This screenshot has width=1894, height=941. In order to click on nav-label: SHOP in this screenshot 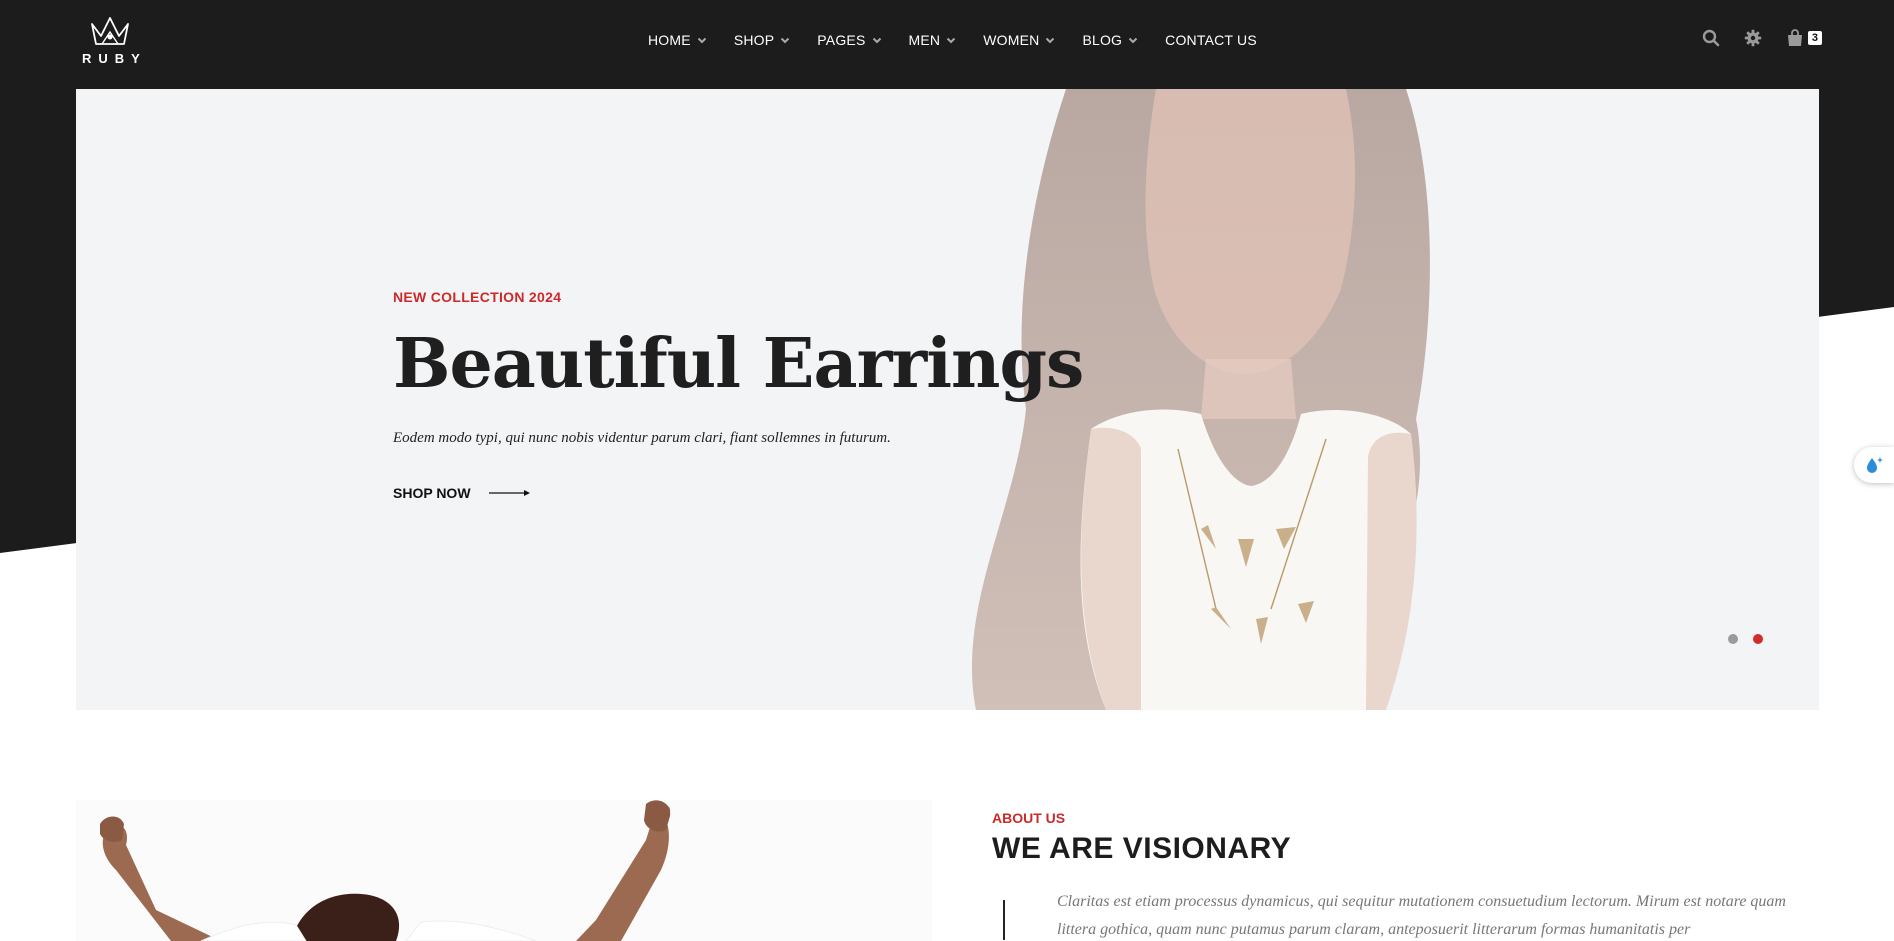, I will do `click(754, 40)`.